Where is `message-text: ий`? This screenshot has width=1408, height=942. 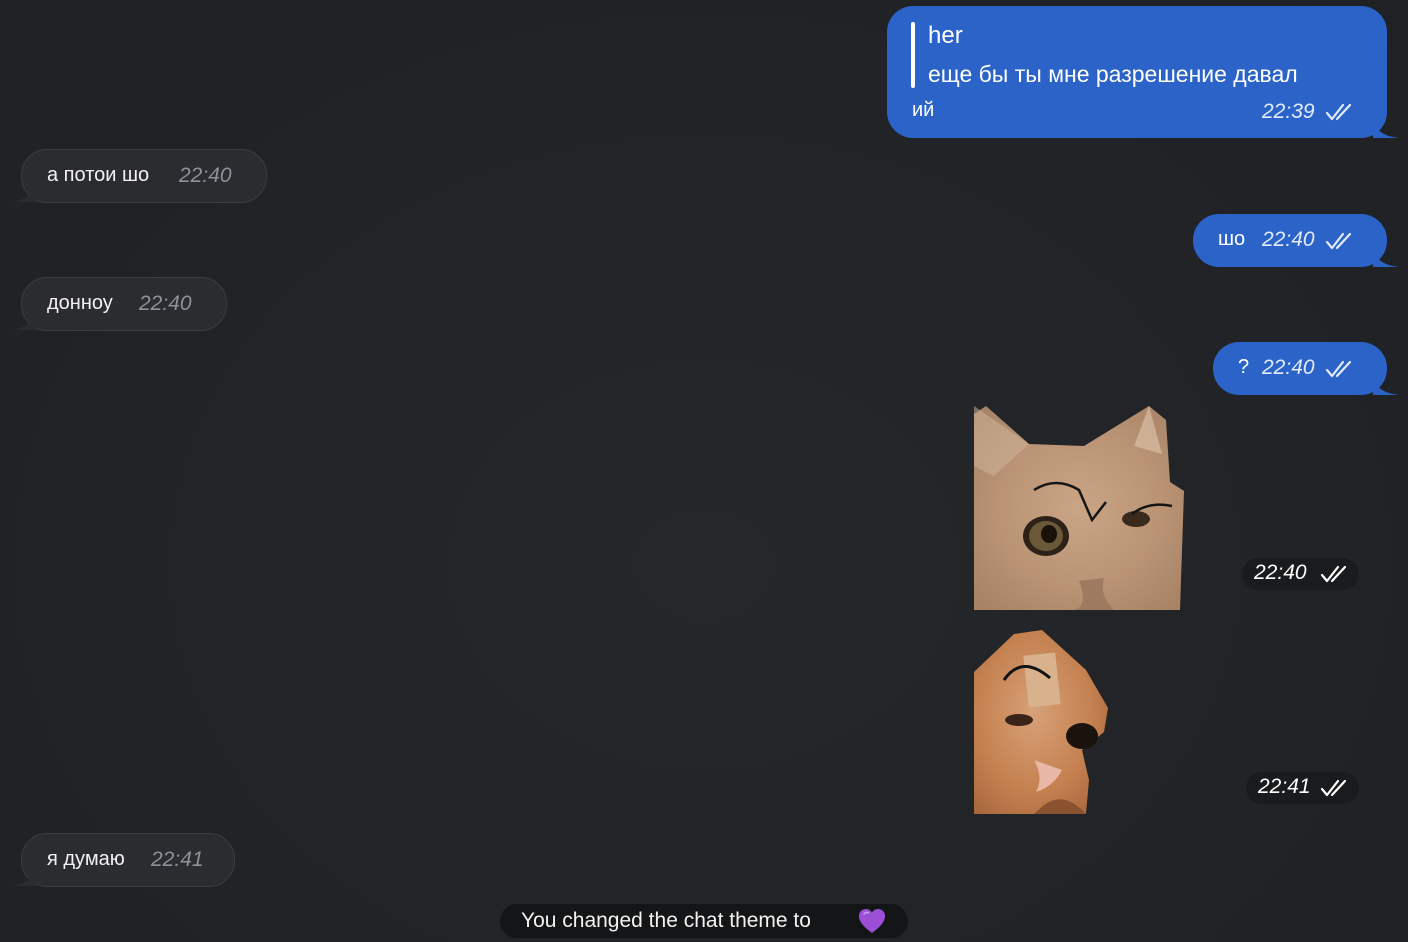 message-text: ий is located at coordinates (923, 110).